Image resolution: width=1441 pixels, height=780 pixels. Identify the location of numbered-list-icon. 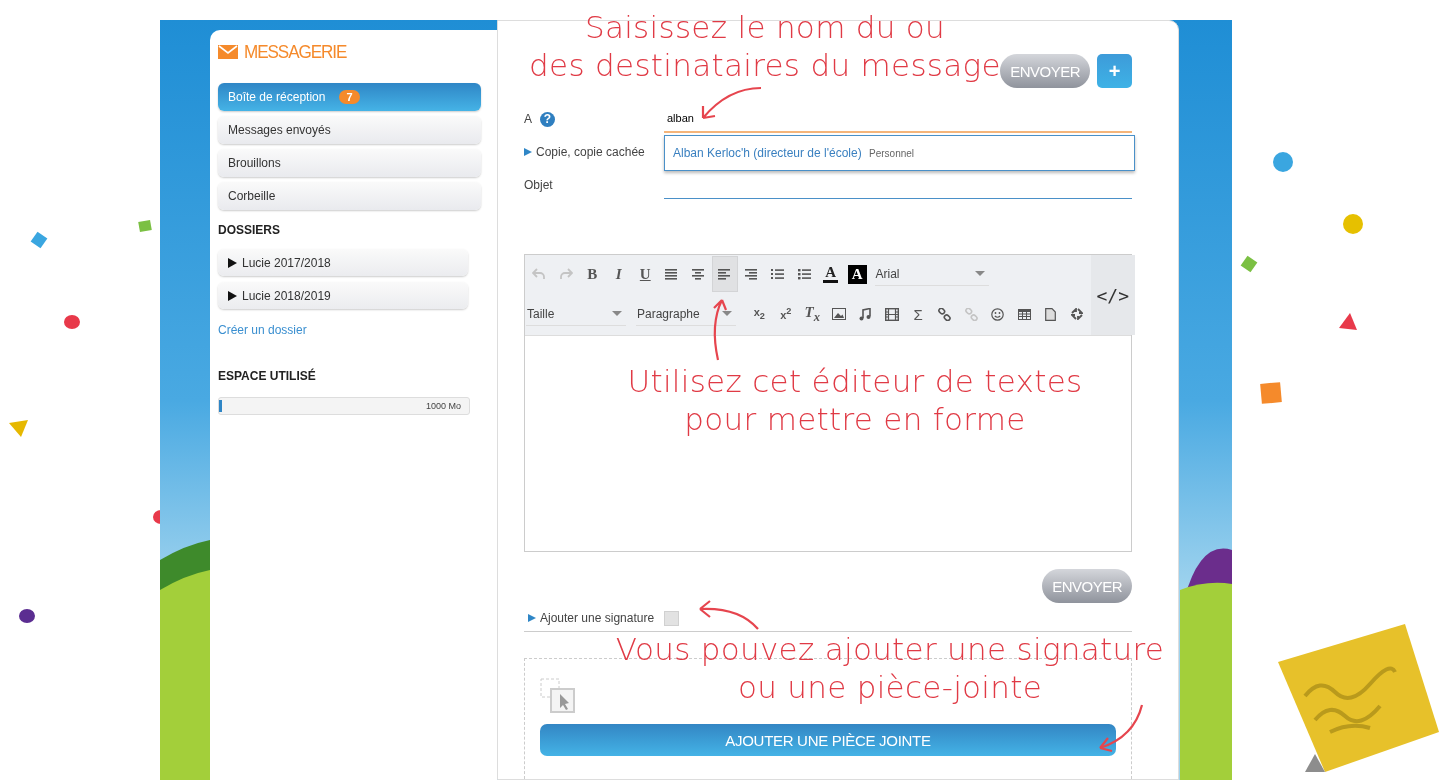
(804, 274).